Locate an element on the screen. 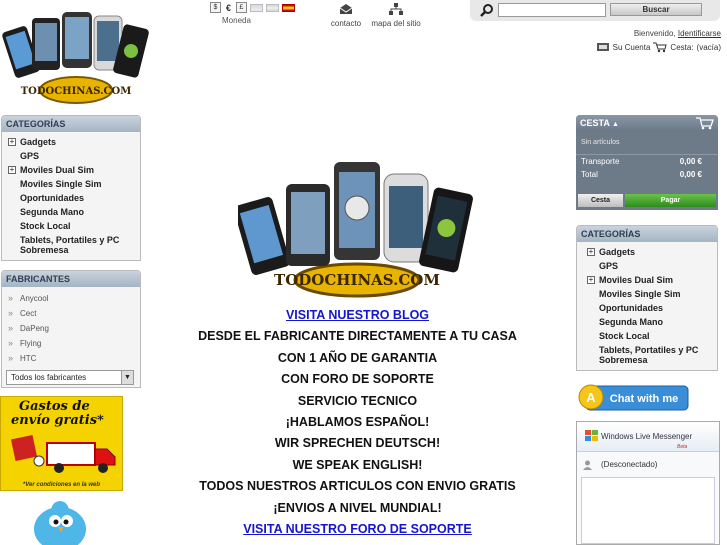 The width and height of the screenshot is (727, 545). manufacturer-item: Flying is located at coordinates (74, 343).